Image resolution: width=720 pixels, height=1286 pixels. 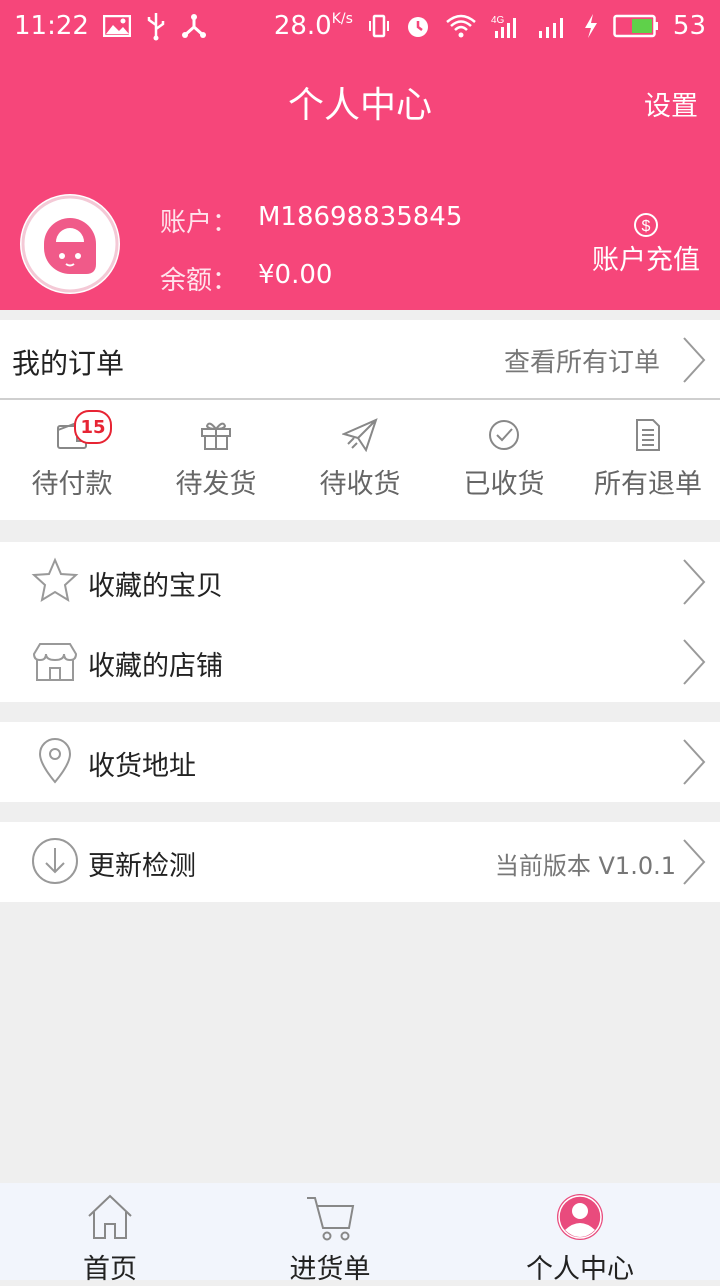 I want to click on wallet-icon, so click(x=72, y=436).